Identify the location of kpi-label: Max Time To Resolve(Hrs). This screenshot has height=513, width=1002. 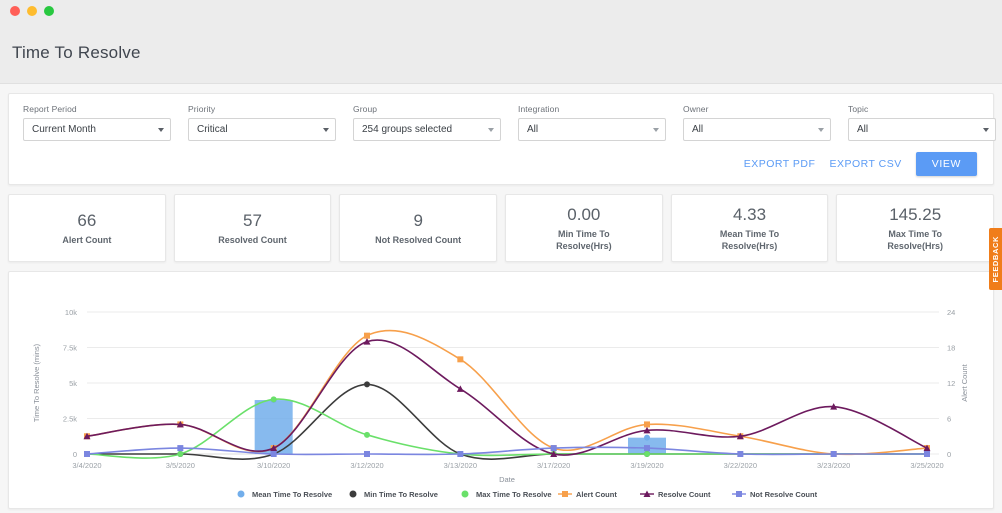
(915, 240).